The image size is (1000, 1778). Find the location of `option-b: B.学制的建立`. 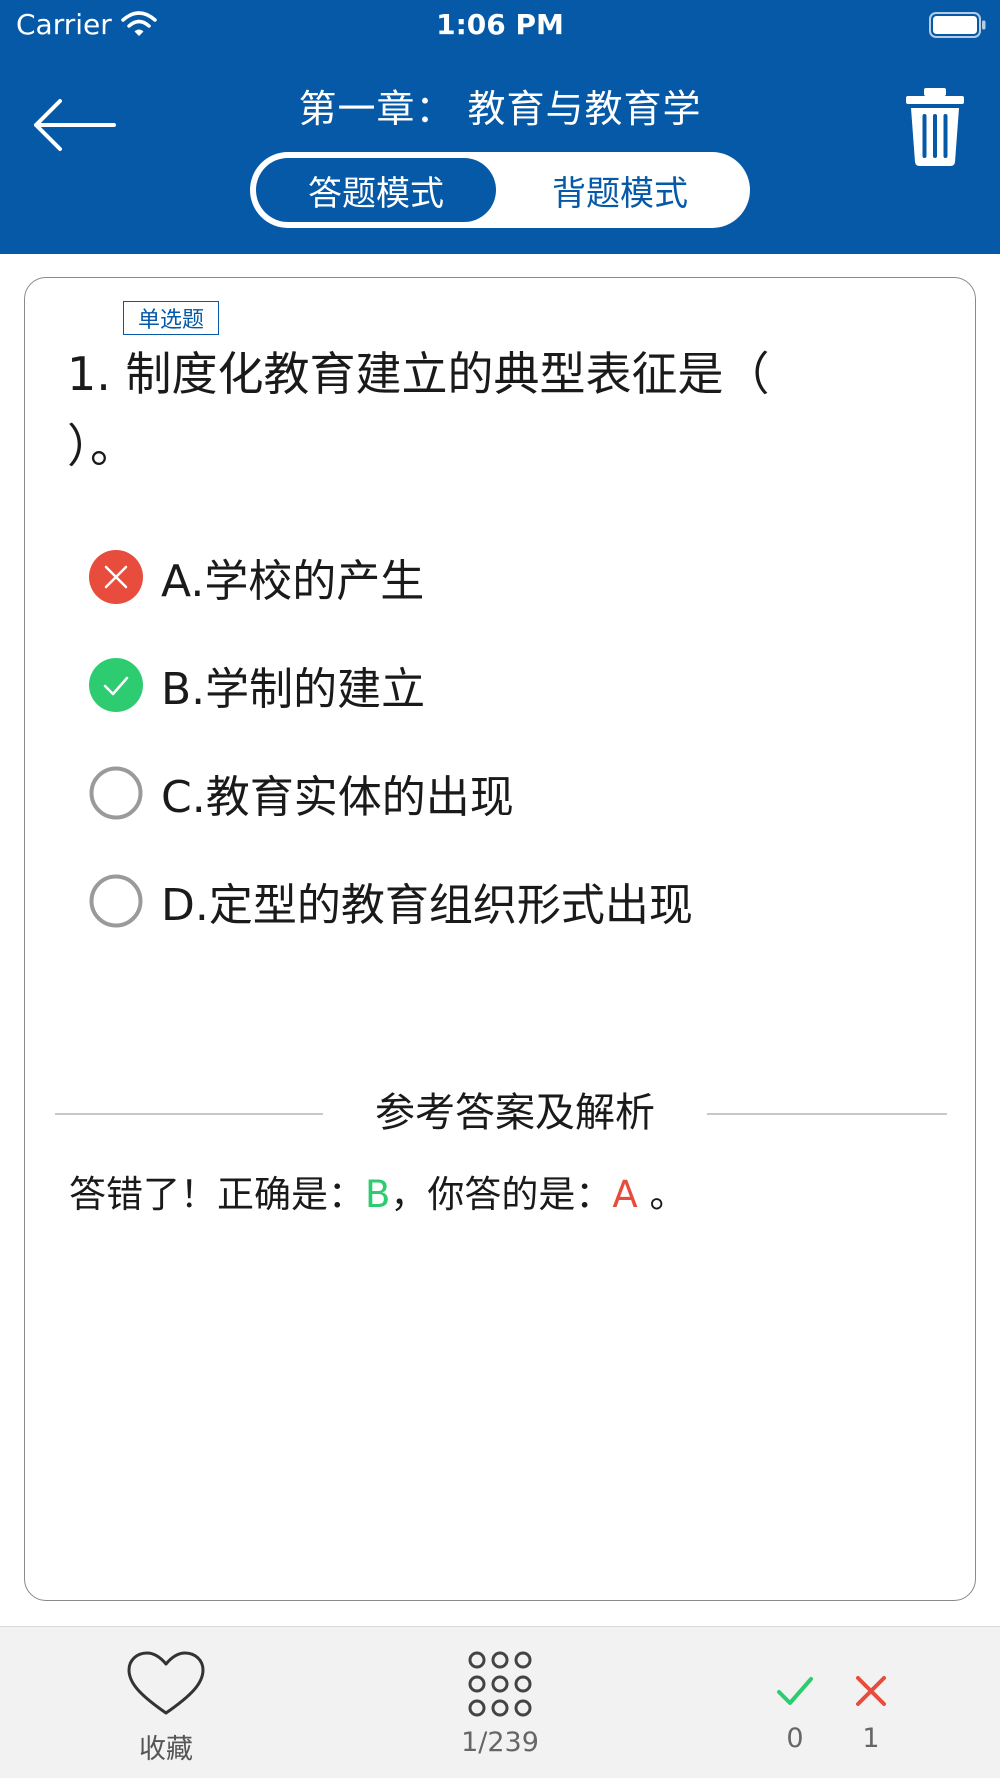

option-b: B.学制的建立 is located at coordinates (257, 685).